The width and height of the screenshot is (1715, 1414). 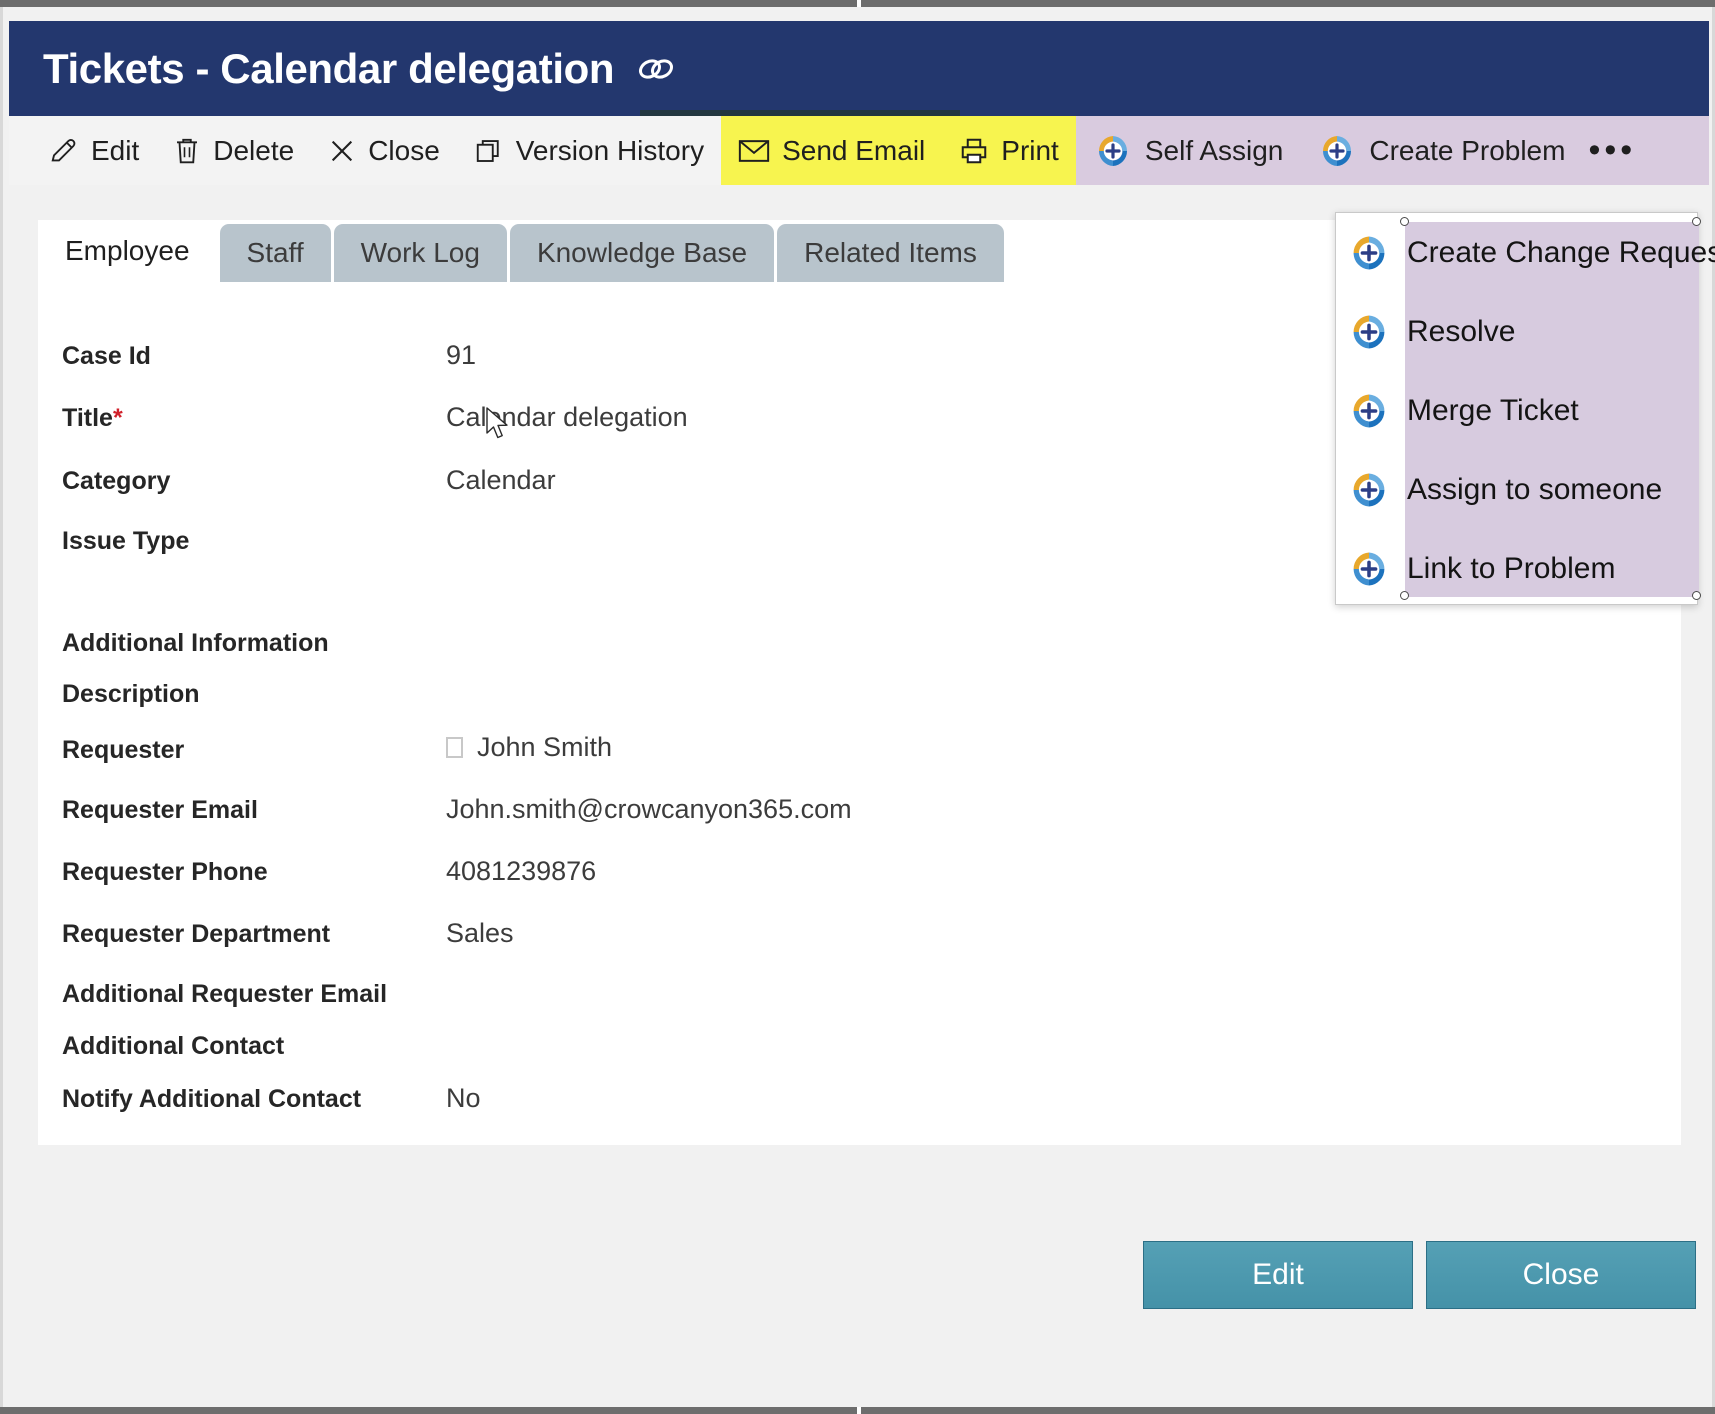 What do you see at coordinates (1404, 595) in the screenshot?
I see `selection-handle-bottom-left` at bounding box center [1404, 595].